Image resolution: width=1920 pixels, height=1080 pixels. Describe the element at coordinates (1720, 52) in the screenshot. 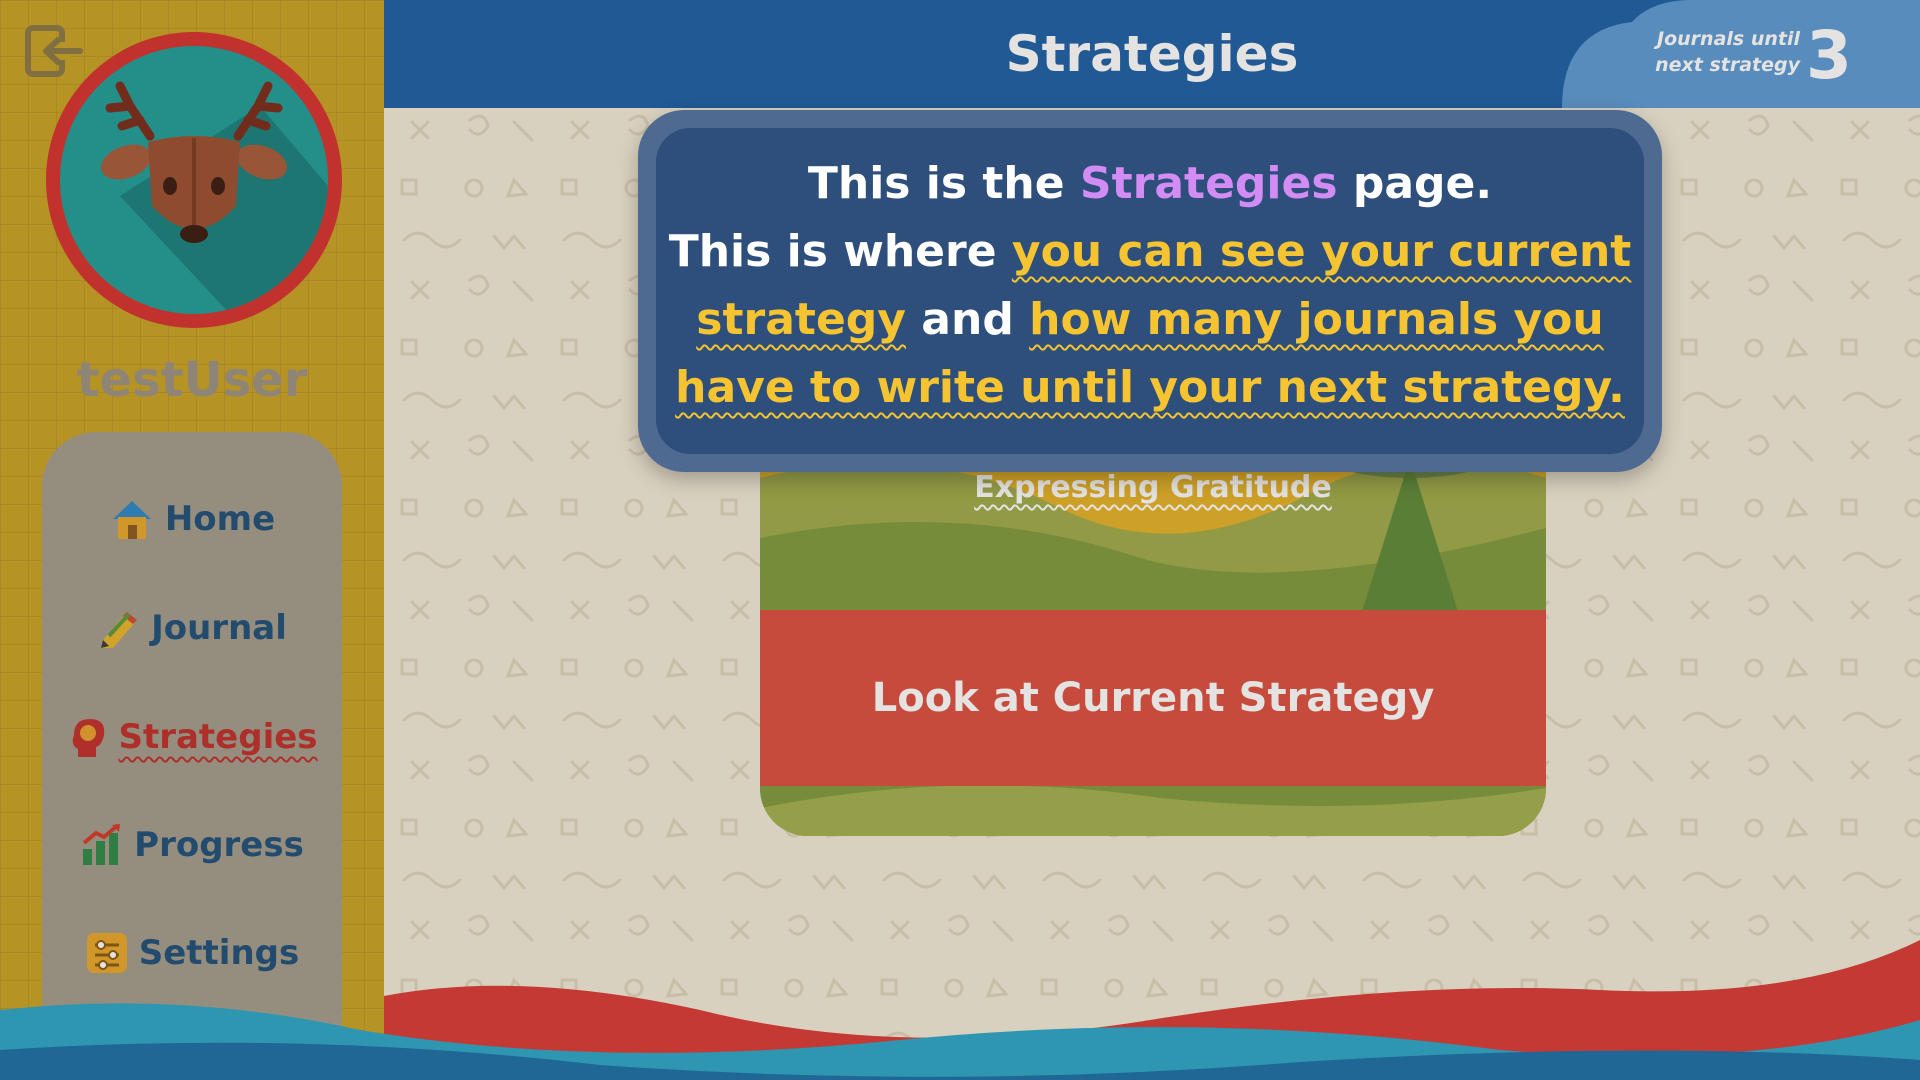

I see `journal-counter-label: Journals until next strategy` at that location.